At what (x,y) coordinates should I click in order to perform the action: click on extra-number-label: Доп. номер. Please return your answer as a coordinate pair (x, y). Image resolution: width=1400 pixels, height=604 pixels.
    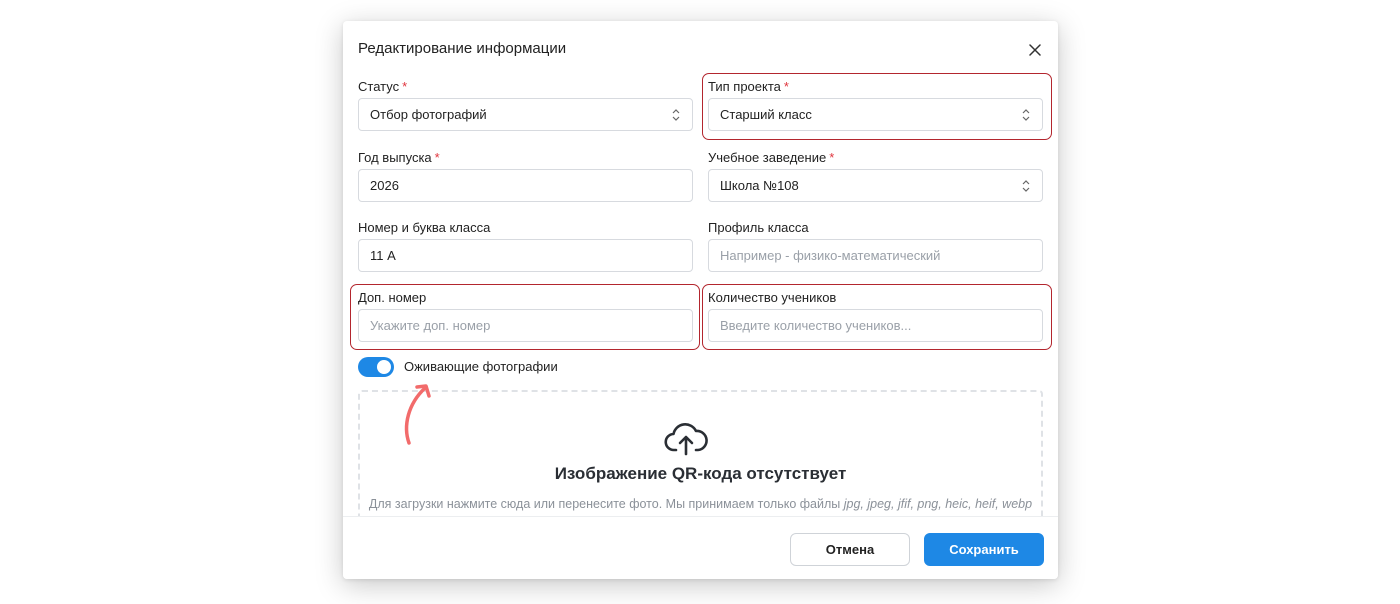
    Looking at the image, I should click on (392, 297).